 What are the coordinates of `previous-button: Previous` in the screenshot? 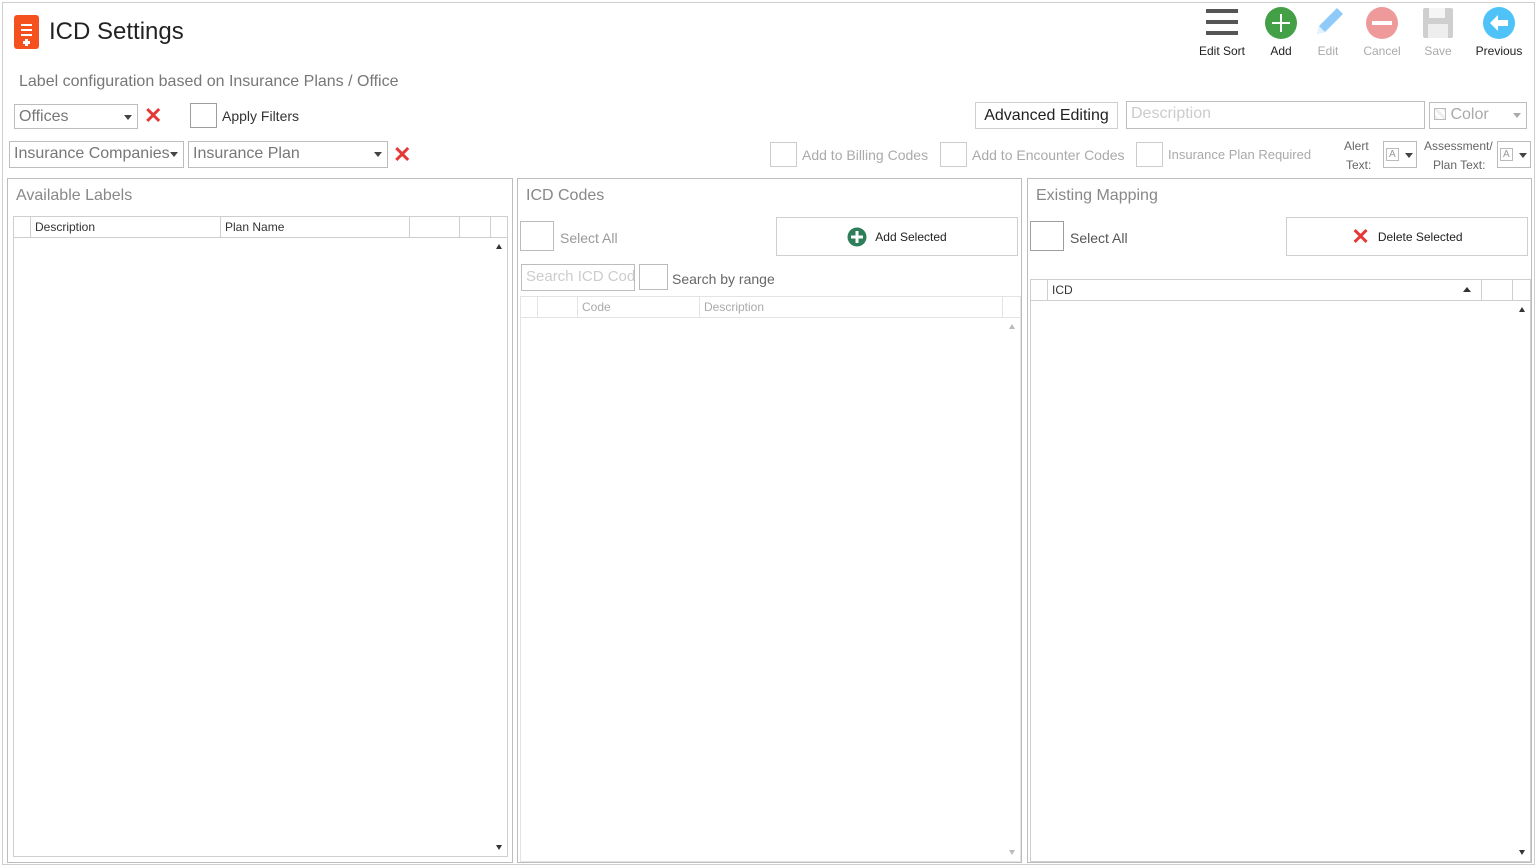 It's located at (1499, 32).